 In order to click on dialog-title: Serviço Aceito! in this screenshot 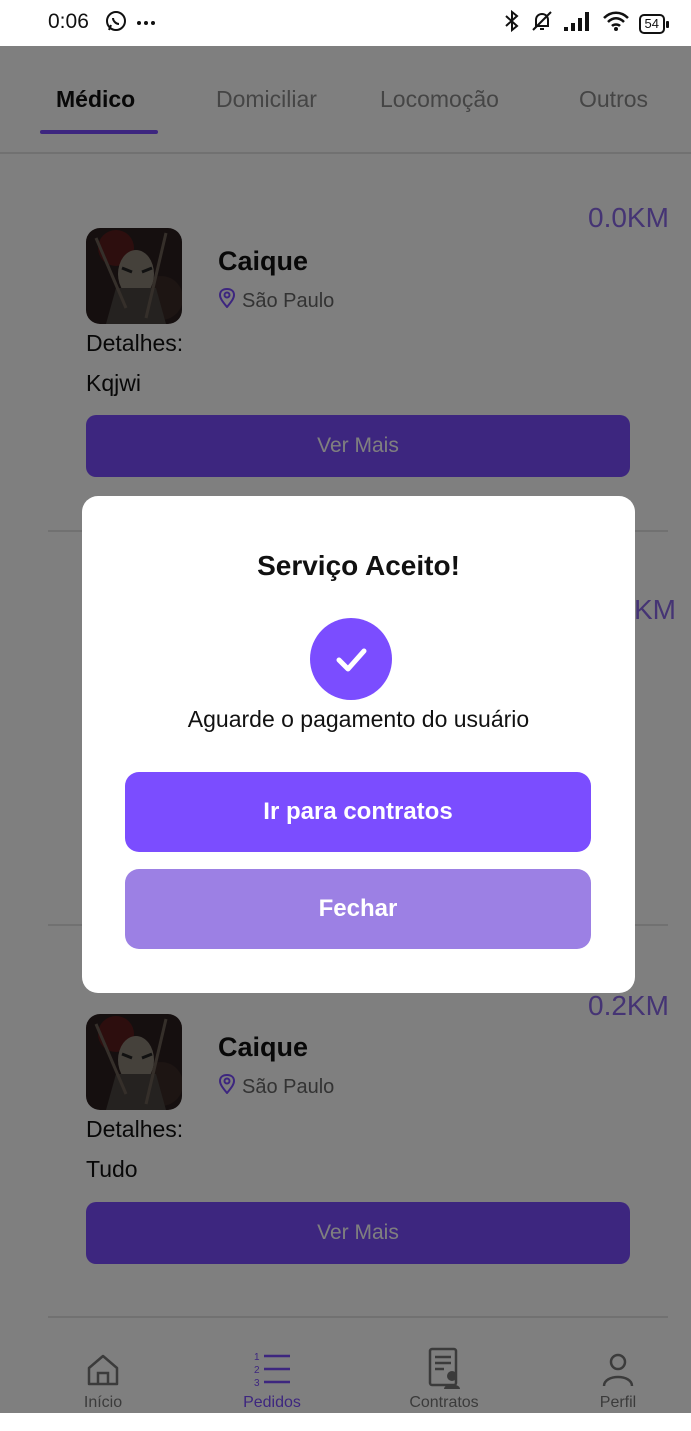, I will do `click(358, 565)`.